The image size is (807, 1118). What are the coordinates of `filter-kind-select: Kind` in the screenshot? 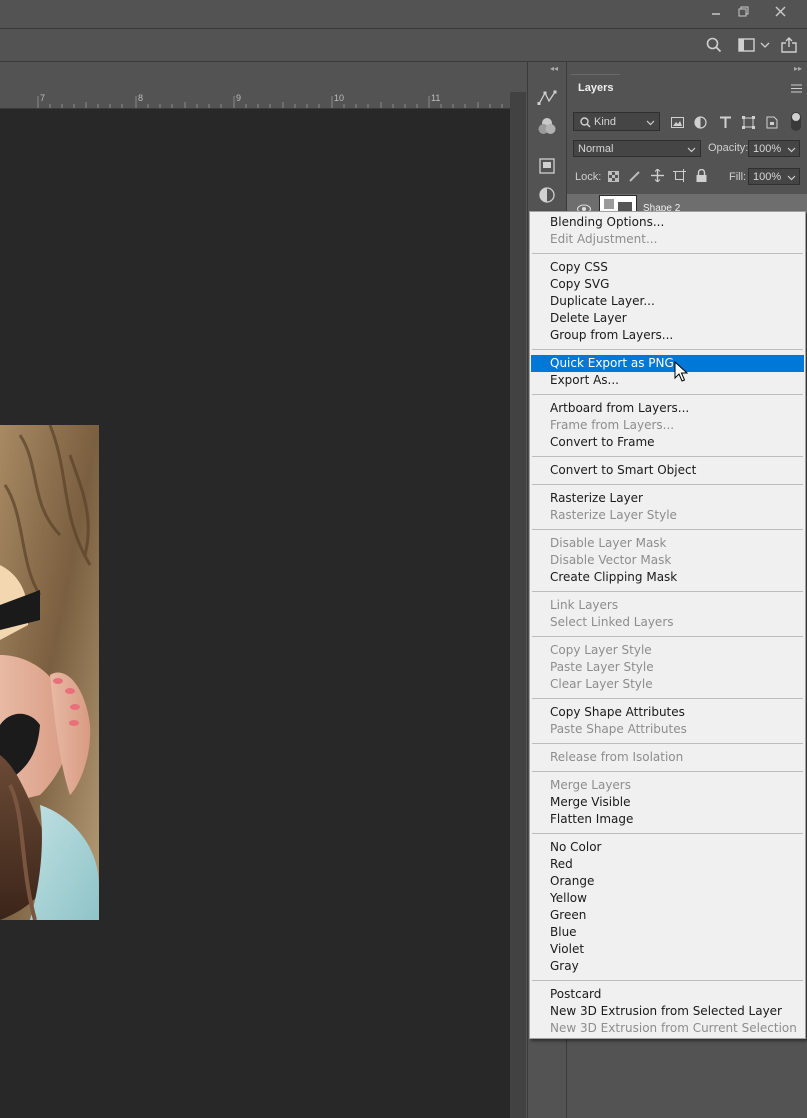 It's located at (616, 121).